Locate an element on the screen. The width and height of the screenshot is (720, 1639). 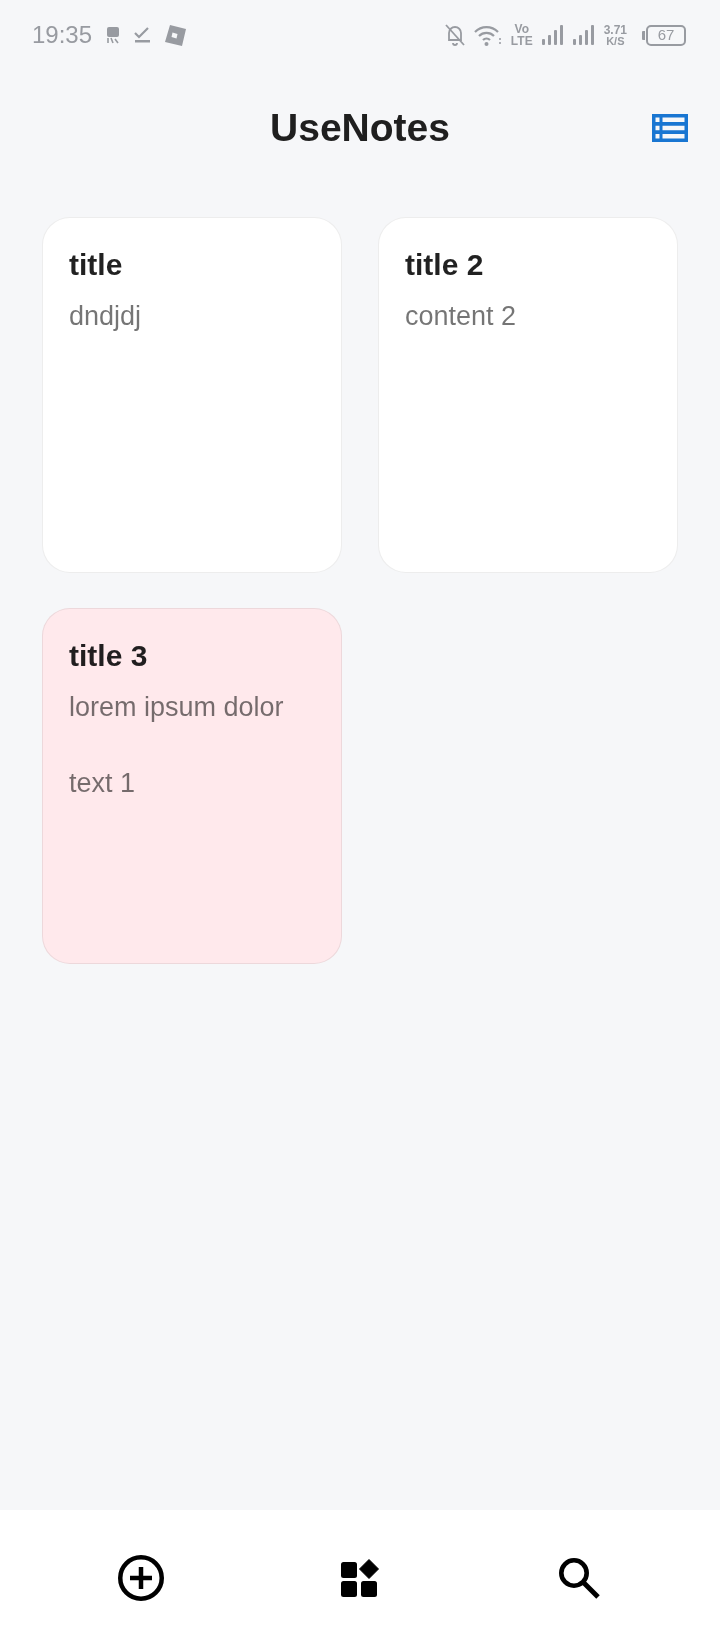
note-content: lorem ipsum dolor text 1 is located at coordinates (177, 745).